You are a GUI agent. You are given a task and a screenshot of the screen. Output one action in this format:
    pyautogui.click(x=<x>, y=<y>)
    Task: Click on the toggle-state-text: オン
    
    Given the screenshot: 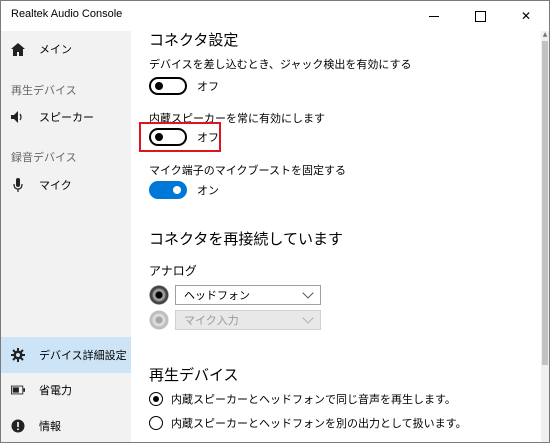 What is the action you would take?
    pyautogui.click(x=208, y=190)
    